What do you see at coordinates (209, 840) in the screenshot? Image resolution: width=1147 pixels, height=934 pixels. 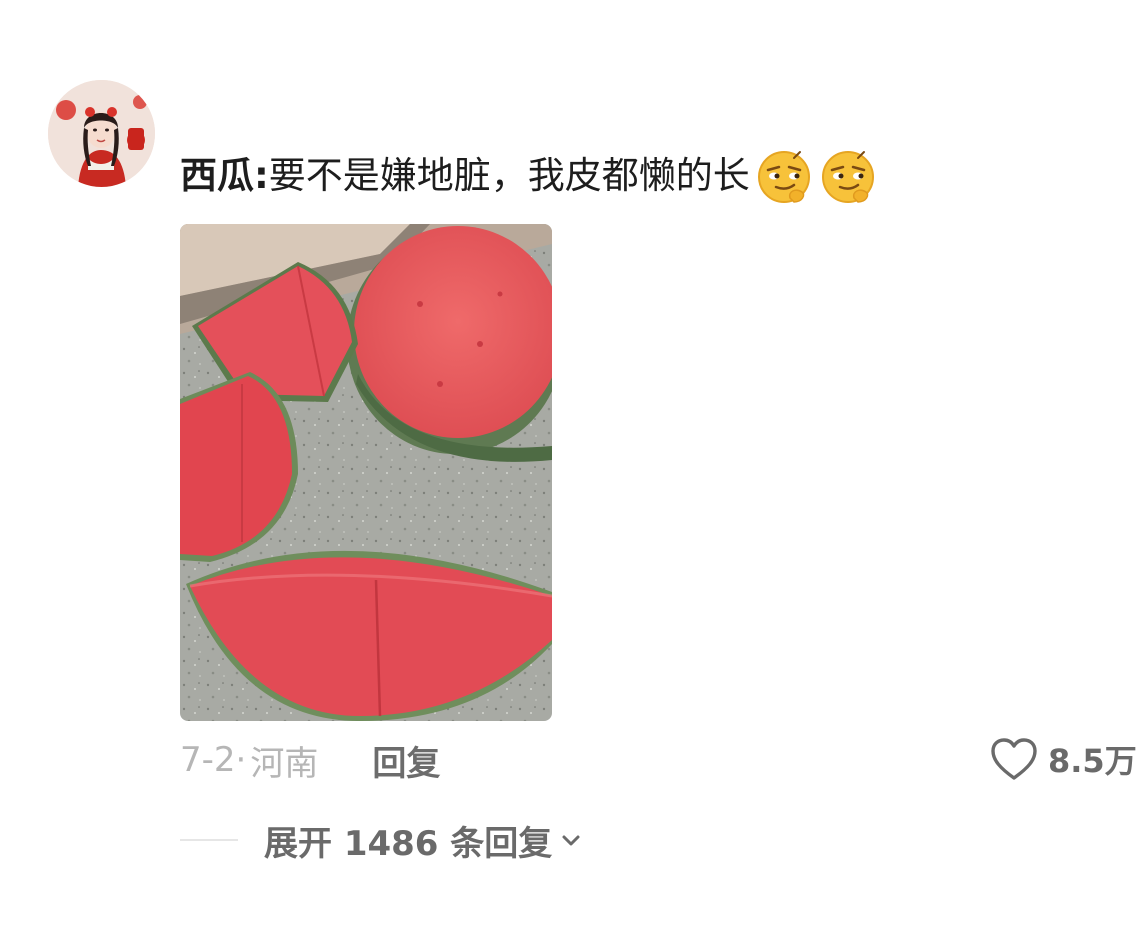 I see `divider-line` at bounding box center [209, 840].